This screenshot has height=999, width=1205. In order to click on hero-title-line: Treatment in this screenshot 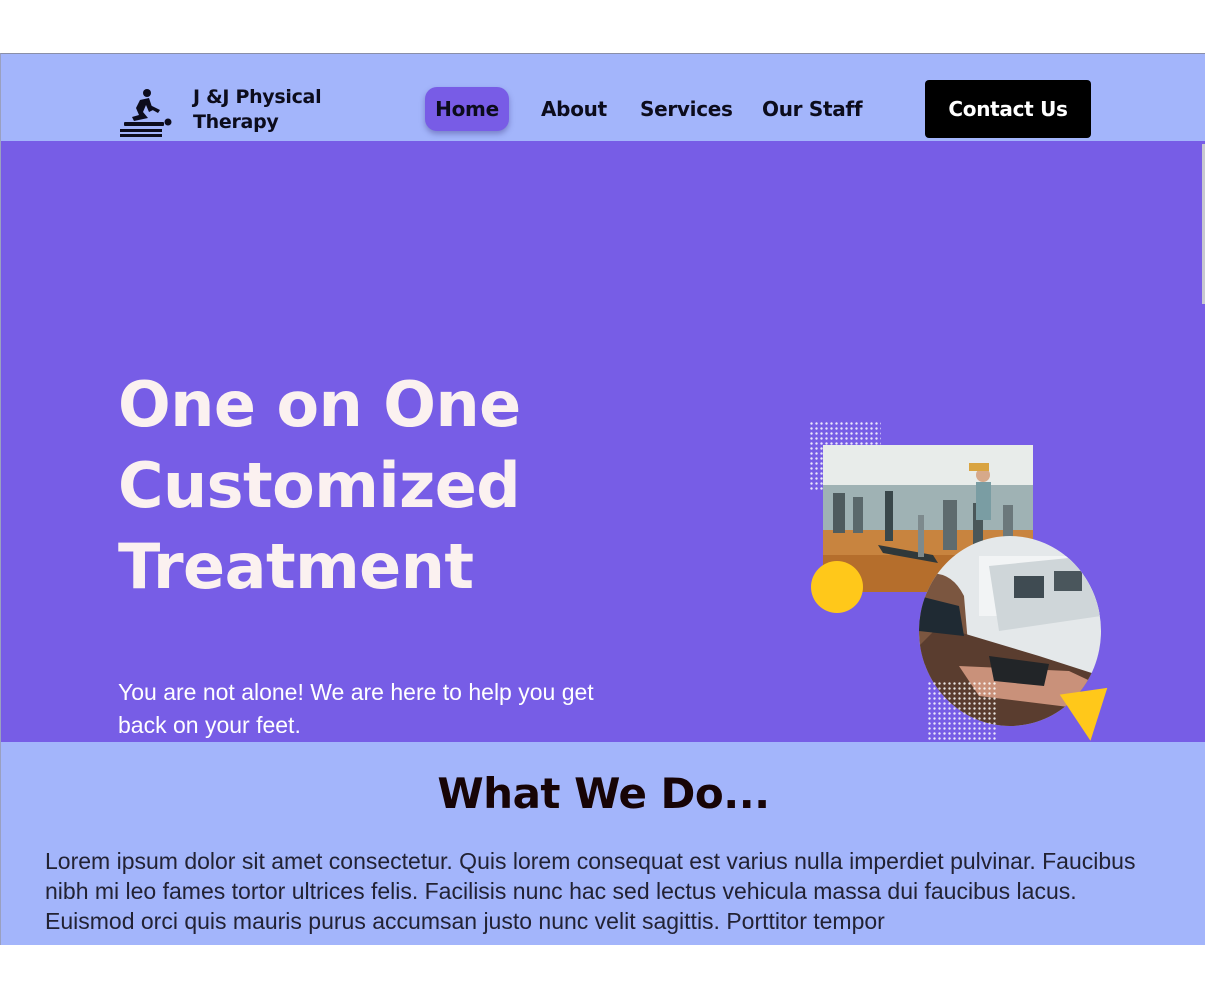, I will do `click(296, 566)`.